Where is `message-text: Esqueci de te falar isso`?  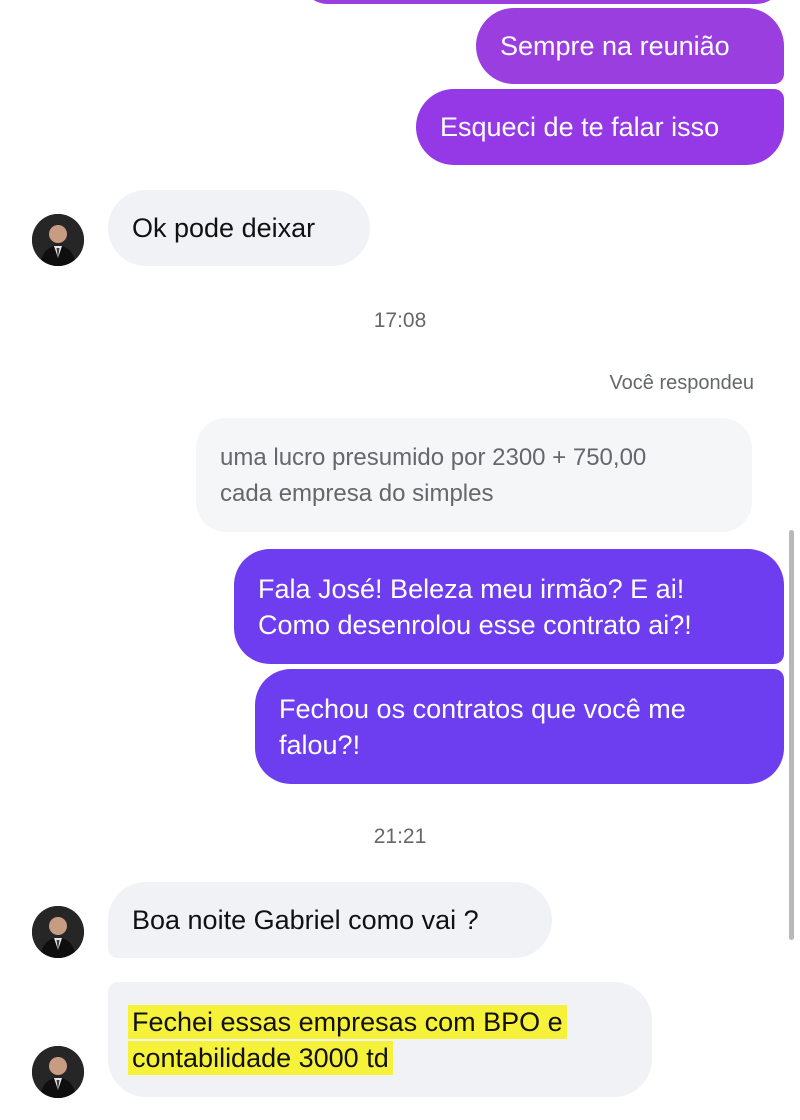
message-text: Esqueci de te falar isso is located at coordinates (580, 127).